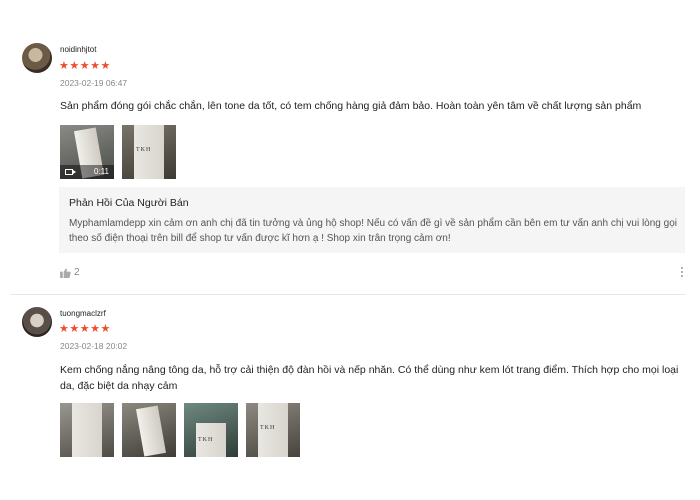 This screenshot has height=500, width=700. What do you see at coordinates (87, 152) in the screenshot?
I see `review-video-thumbnail: 0:11` at bounding box center [87, 152].